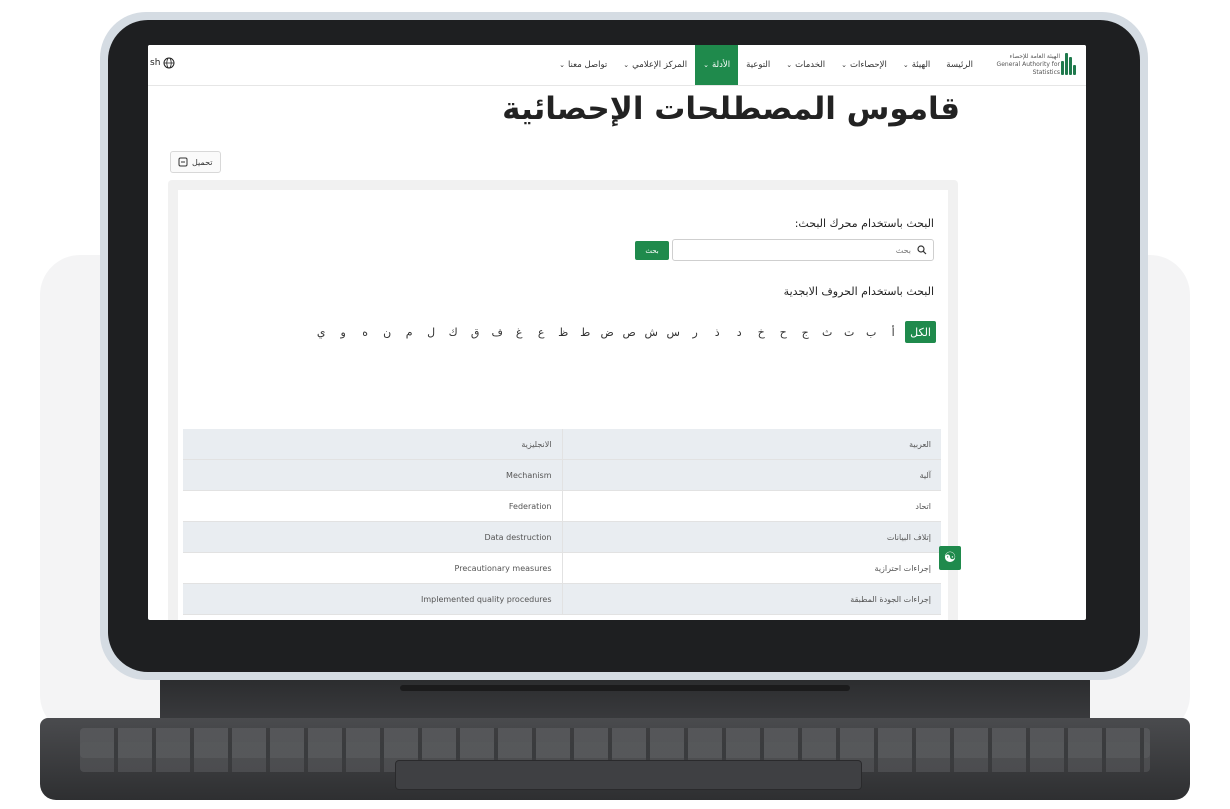  Describe the element at coordinates (372, 537) in the screenshot. I see `term-english: Data destruction` at that location.